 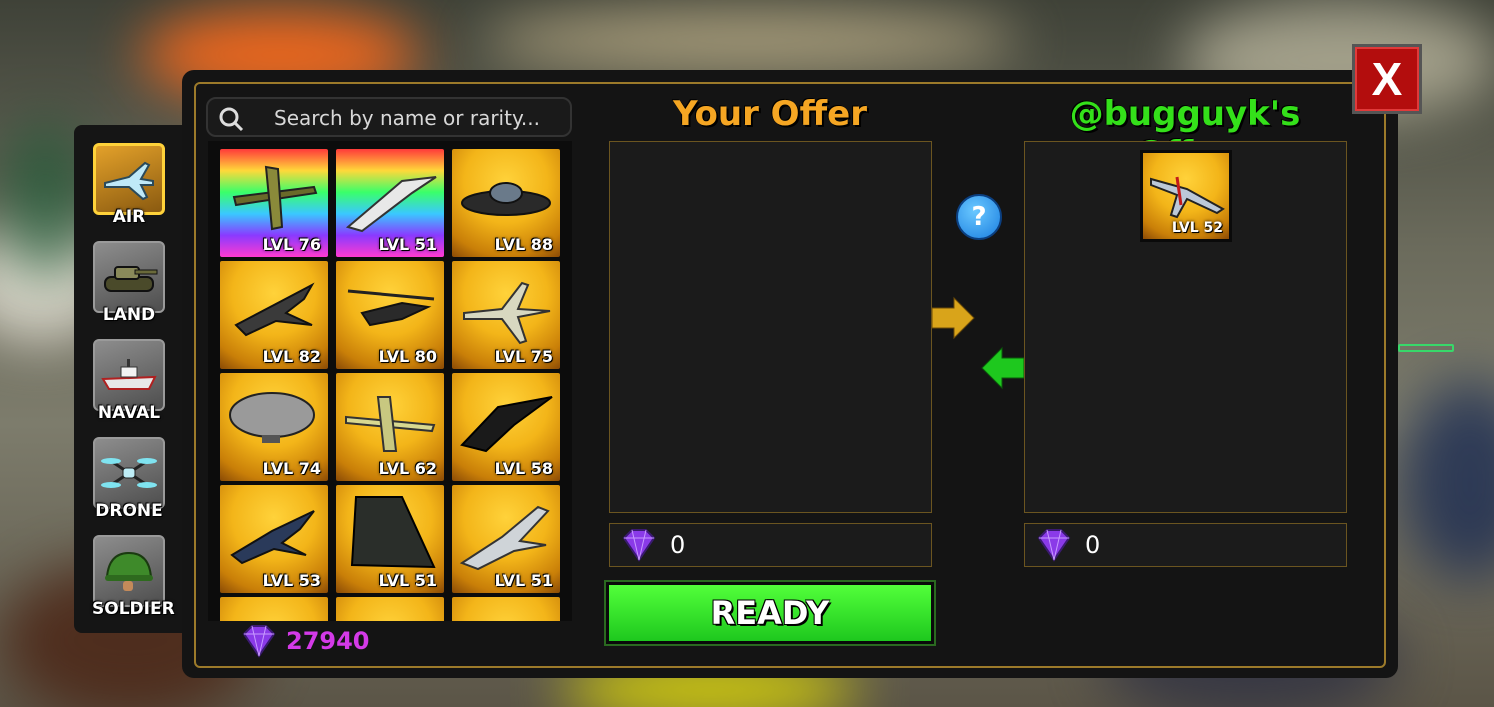 I want to click on inventory-item: LVL 74, so click(x=274, y=427).